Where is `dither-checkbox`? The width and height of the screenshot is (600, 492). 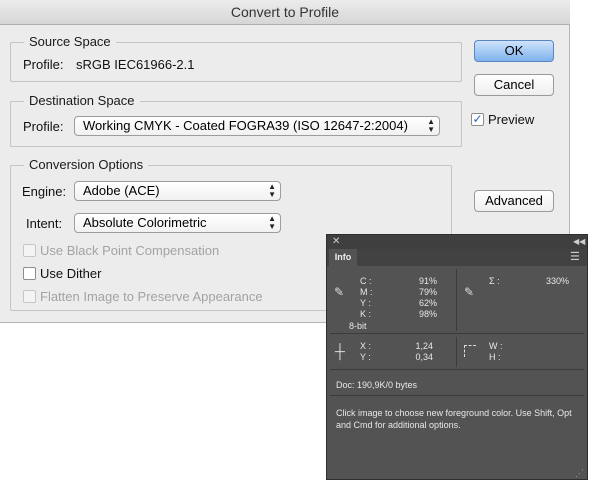
dither-checkbox is located at coordinates (29, 273).